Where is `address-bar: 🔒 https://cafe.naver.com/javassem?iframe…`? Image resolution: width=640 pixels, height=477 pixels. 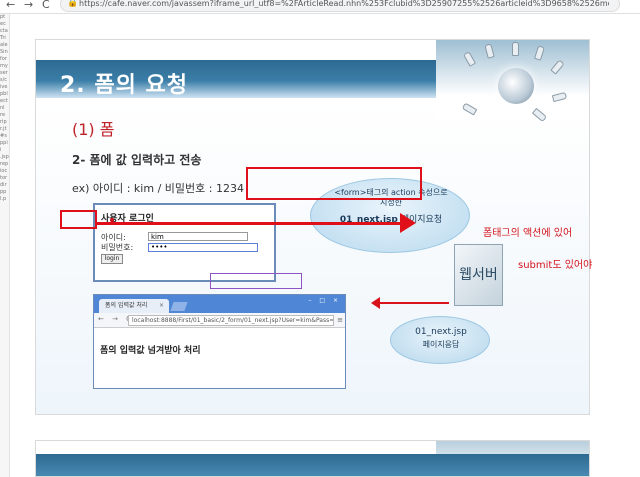
address-bar: 🔒 https://cafe.naver.com/javassem?iframe… is located at coordinates (340, 6).